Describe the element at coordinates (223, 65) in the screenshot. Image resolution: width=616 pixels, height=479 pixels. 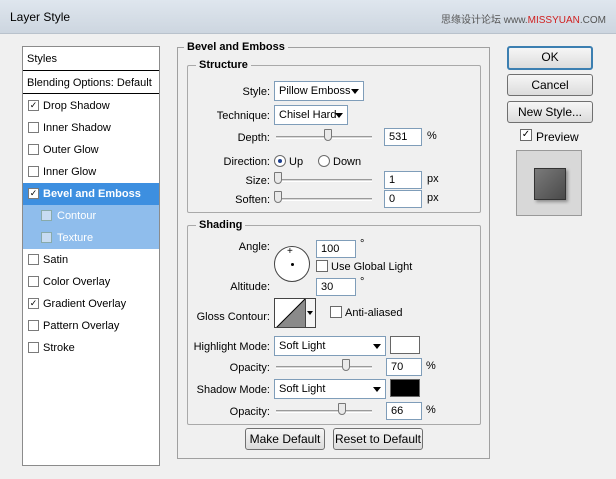
I see `structure-title: Structure` at that location.